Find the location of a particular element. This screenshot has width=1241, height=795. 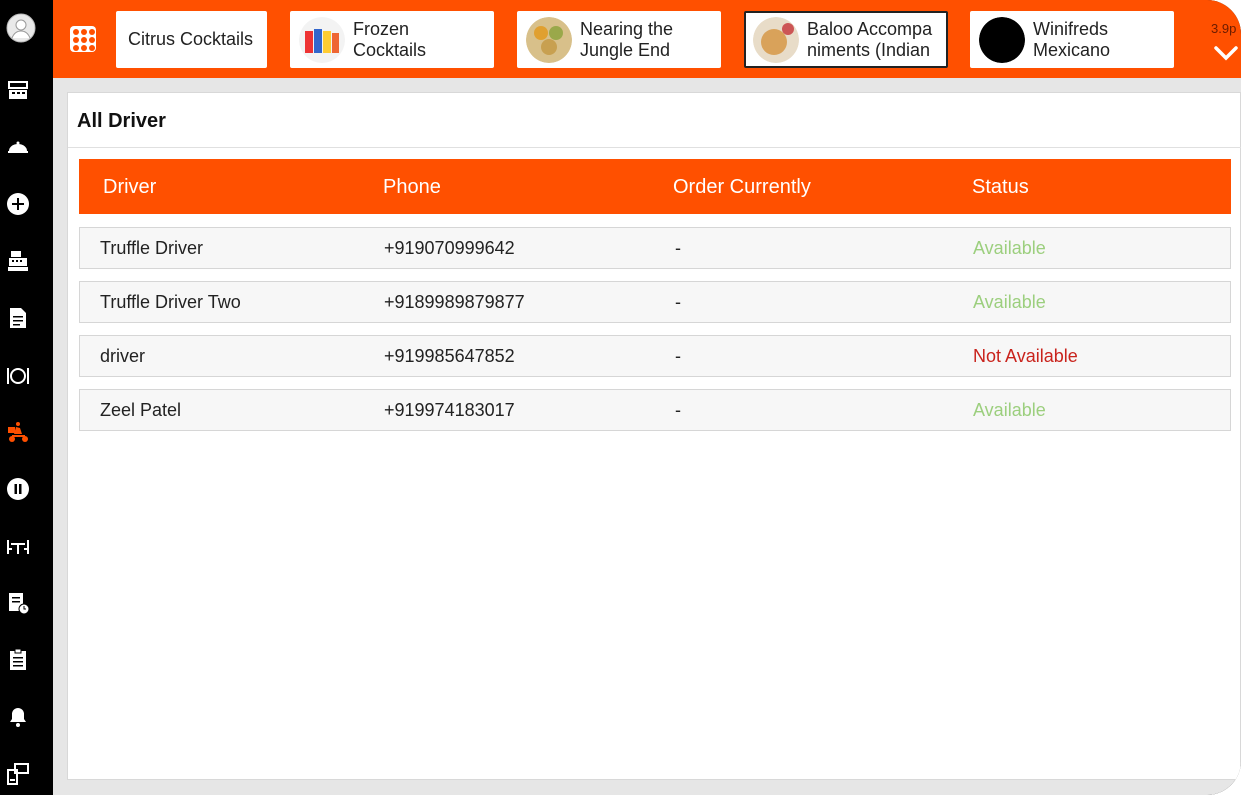

bell-icon is located at coordinates (18, 717).